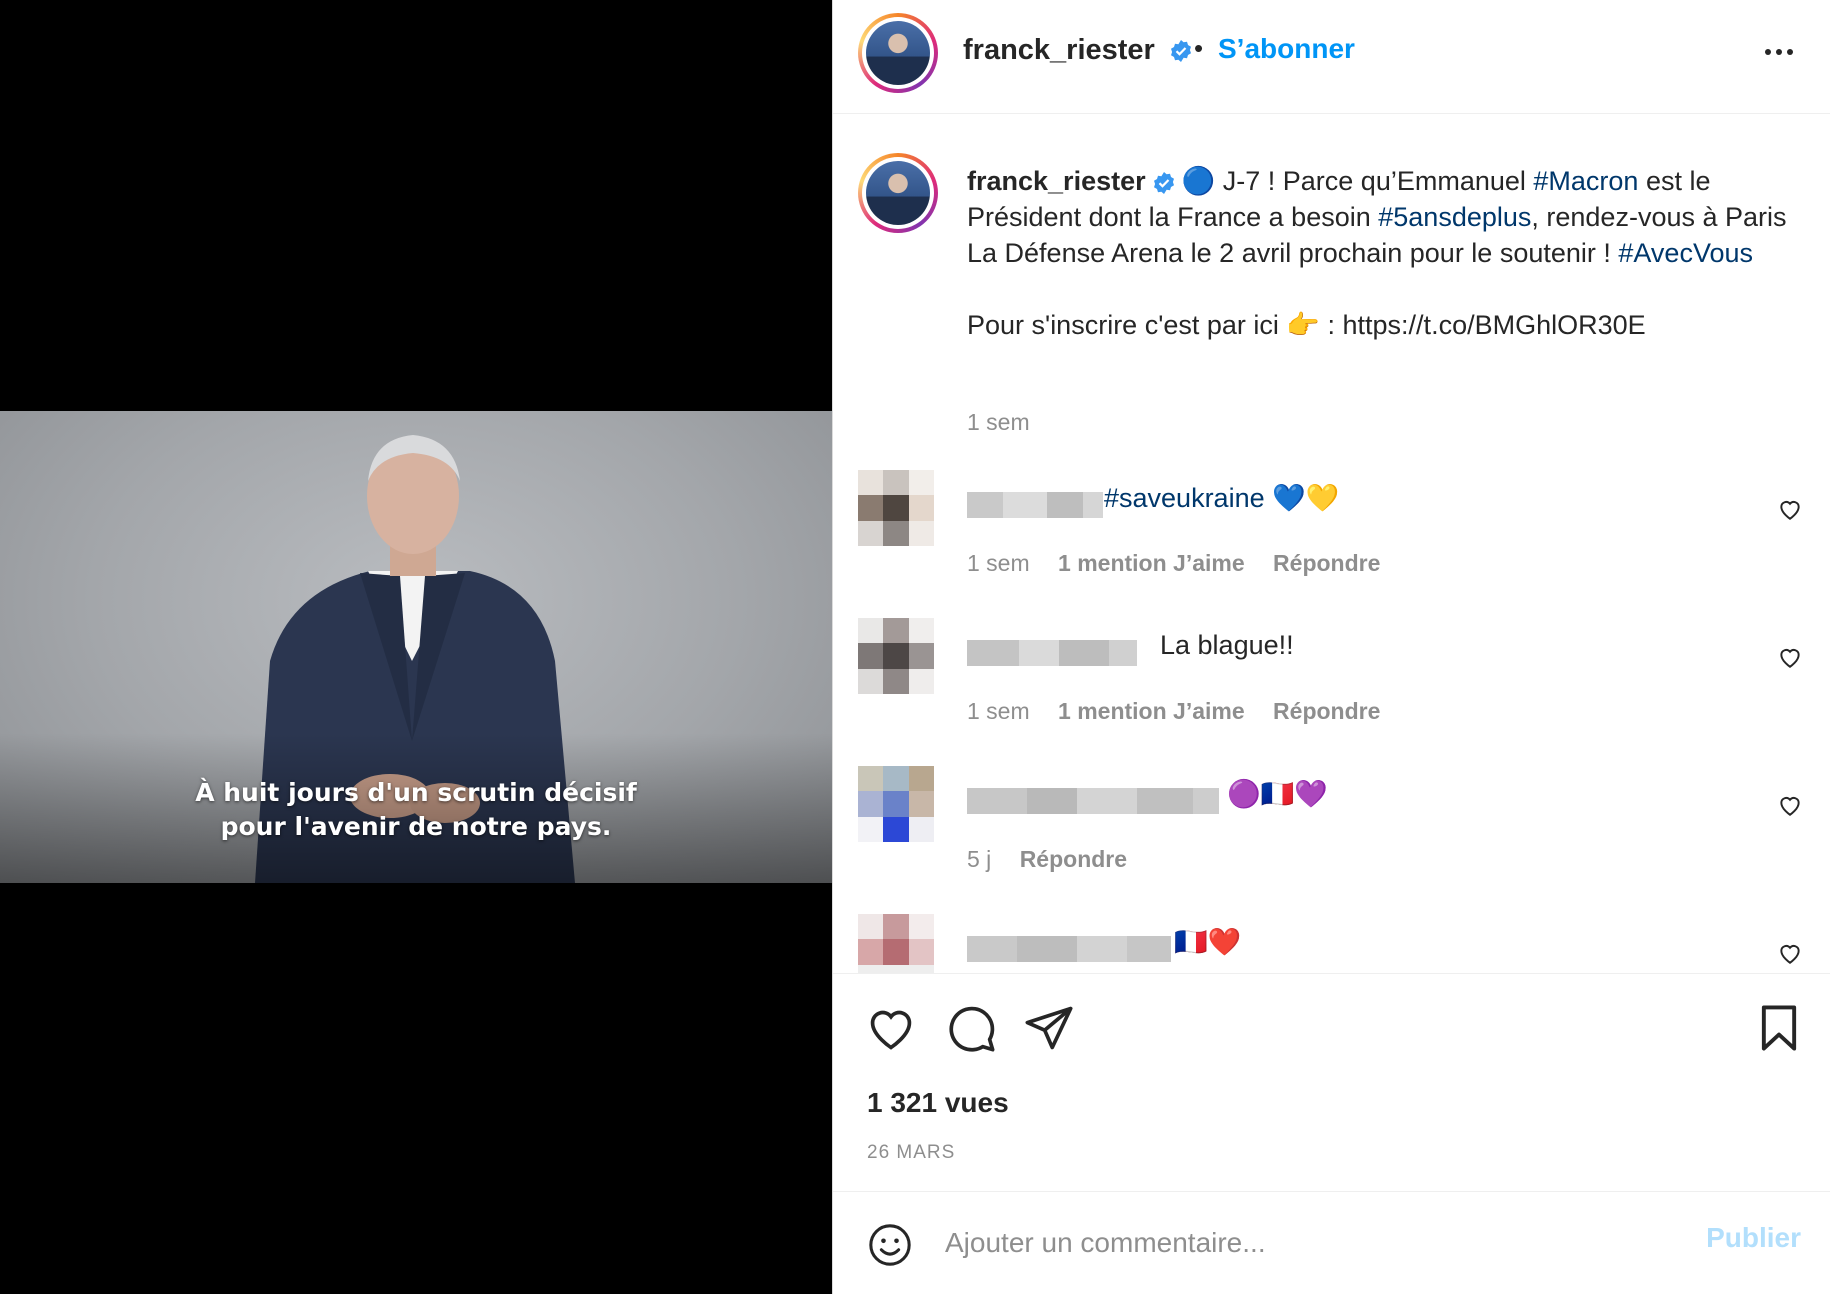 The width and height of the screenshot is (1830, 1294). What do you see at coordinates (938, 1103) in the screenshot?
I see `views-count: 1 321 vues` at bounding box center [938, 1103].